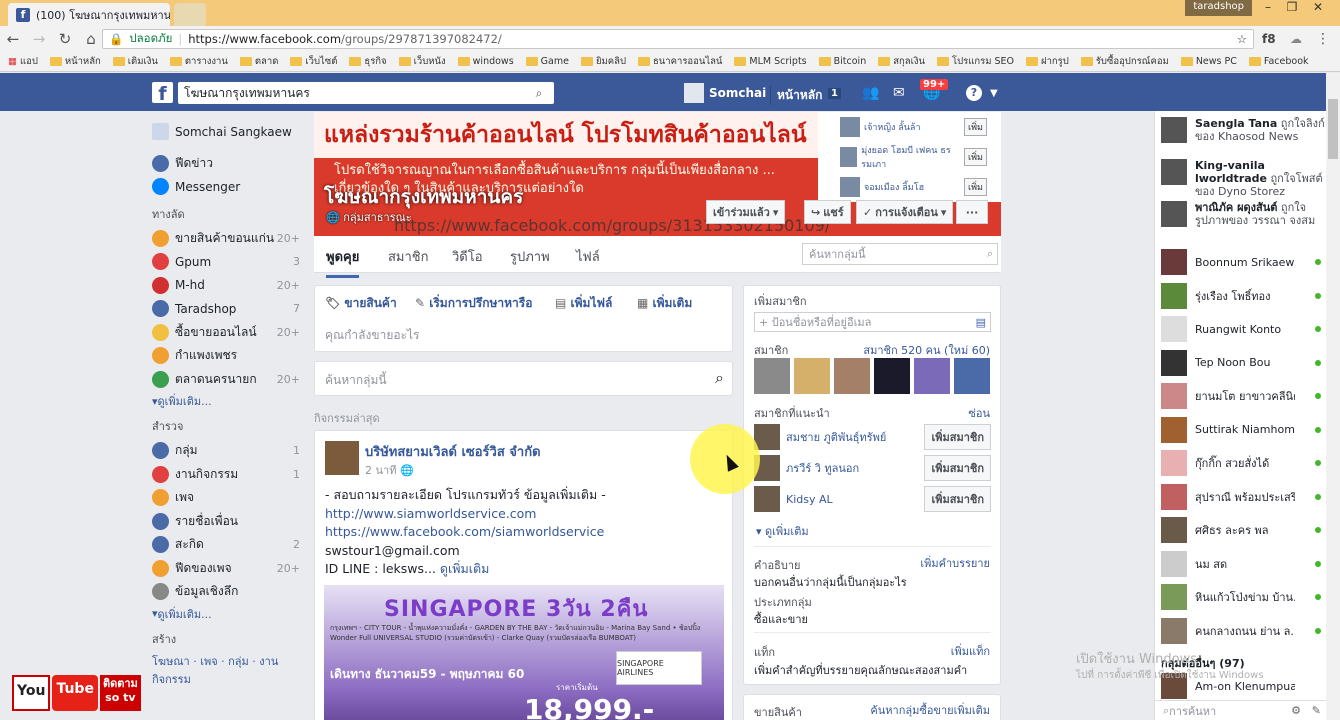 The image size is (1340, 720). Describe the element at coordinates (389, 470) in the screenshot. I see `post-time: 2 นาที 🌐` at that location.